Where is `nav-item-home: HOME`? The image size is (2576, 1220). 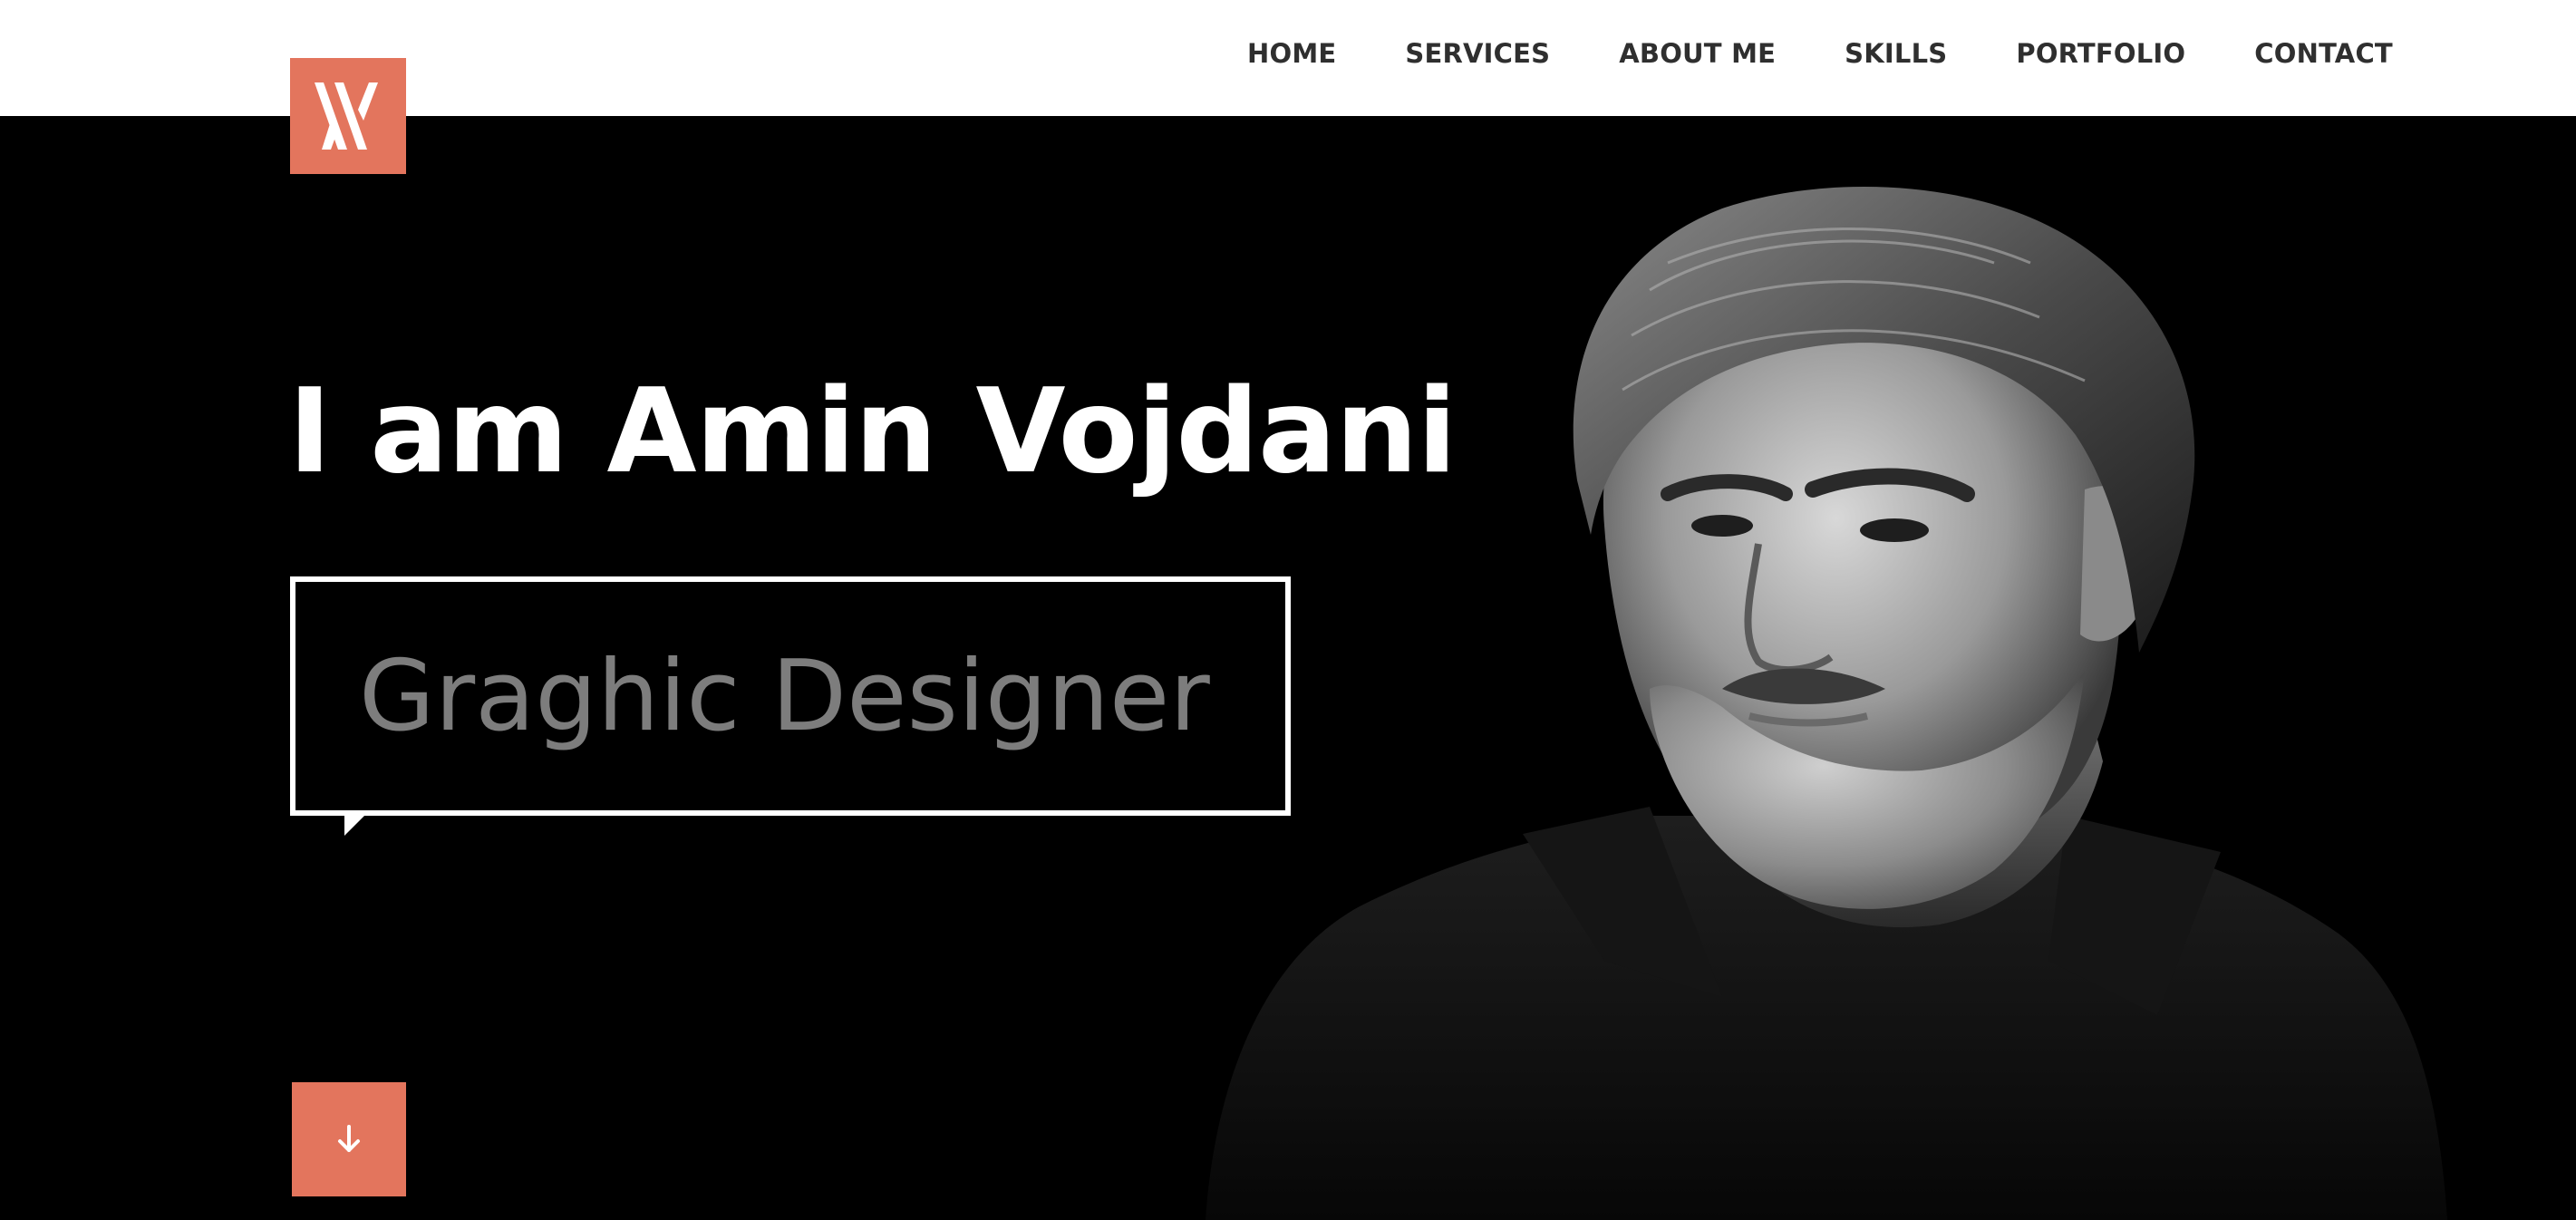
nav-item-home: HOME is located at coordinates (1291, 53).